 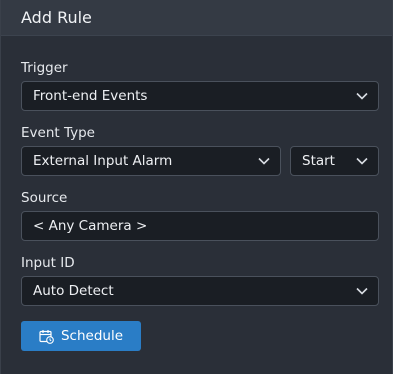 What do you see at coordinates (200, 291) in the screenshot?
I see `input-id-select: Auto Detect` at bounding box center [200, 291].